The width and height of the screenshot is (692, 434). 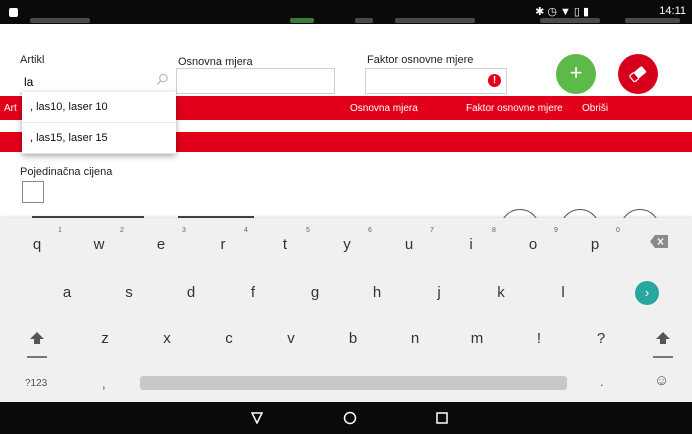 I want to click on key-hint: 5, so click(x=308, y=230).